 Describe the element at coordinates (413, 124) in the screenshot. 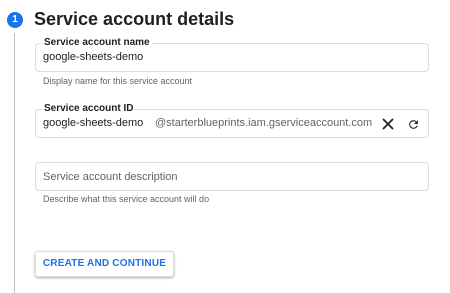

I see `refresh-icon` at that location.